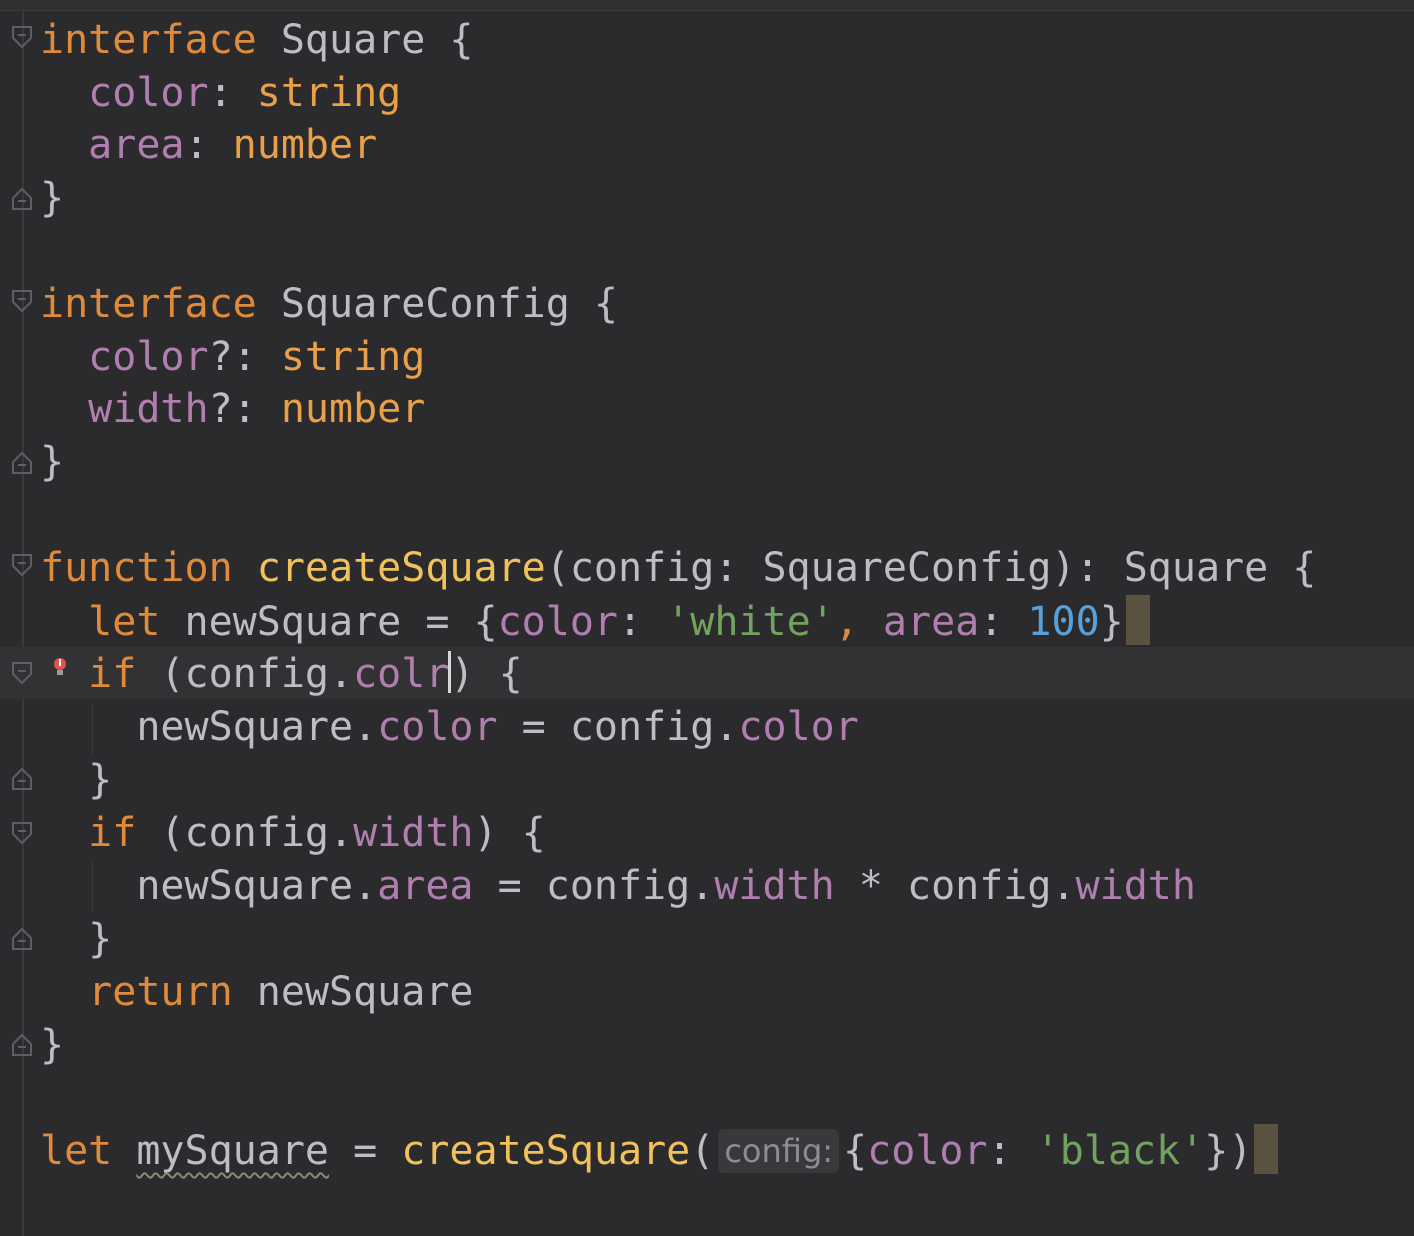 This screenshot has width=1414, height=1236. What do you see at coordinates (329, 622) in the screenshot?
I see `code-token: newSquare = {` at bounding box center [329, 622].